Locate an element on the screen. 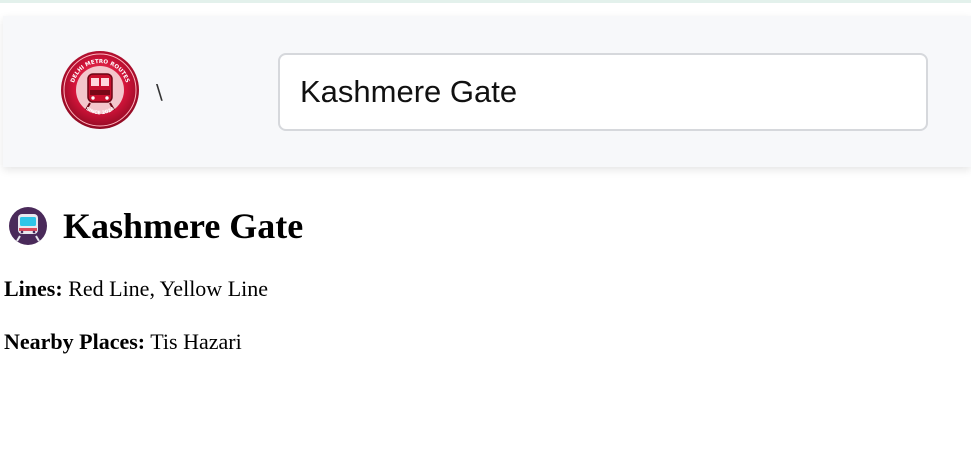 Image resolution: width=971 pixels, height=462 pixels. station-name: Kashmere Gate is located at coordinates (183, 226).